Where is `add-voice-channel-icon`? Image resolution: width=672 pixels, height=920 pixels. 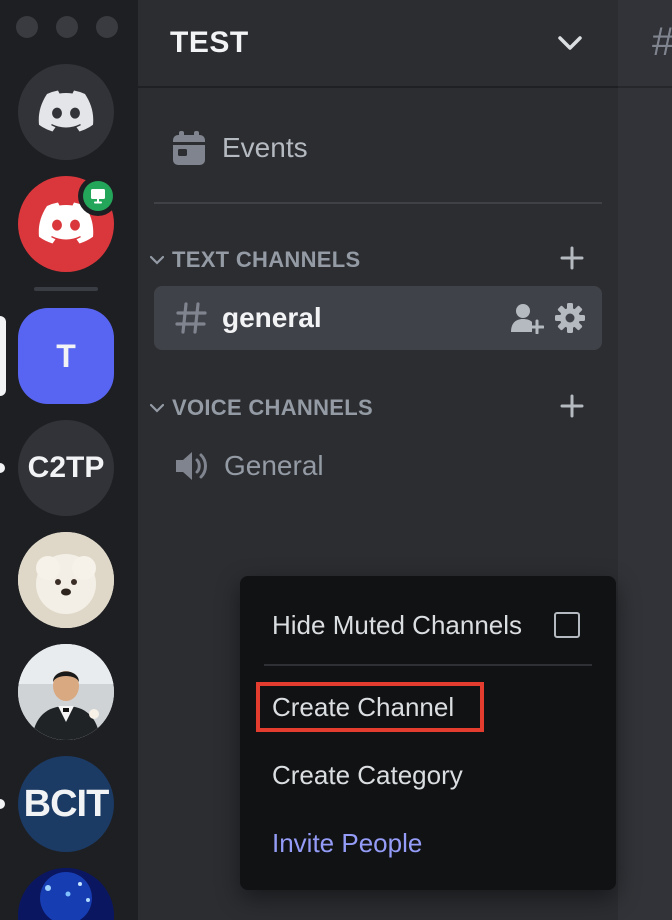
add-voice-channel-icon is located at coordinates (572, 409).